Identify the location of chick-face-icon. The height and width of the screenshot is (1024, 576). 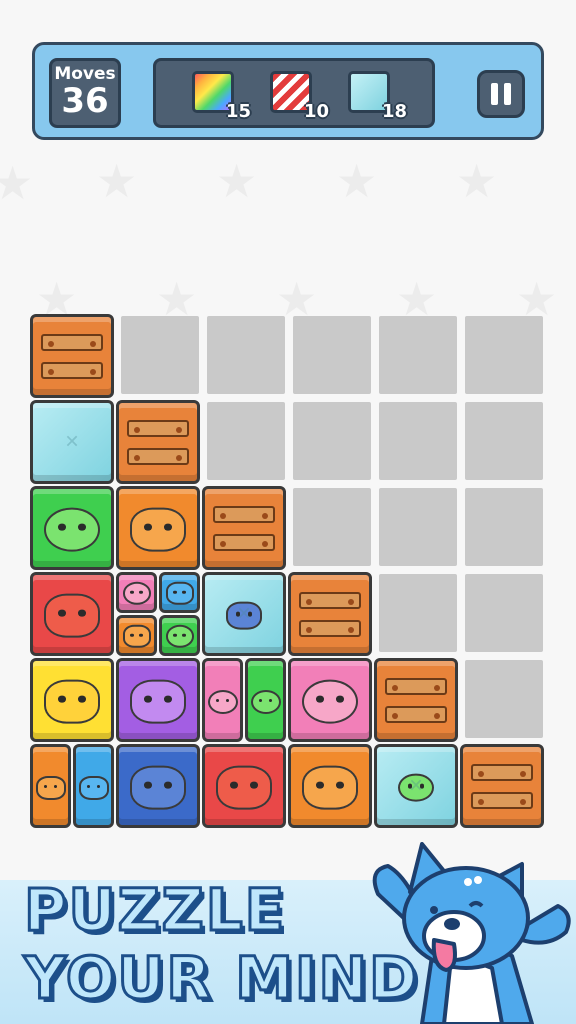
(158, 701).